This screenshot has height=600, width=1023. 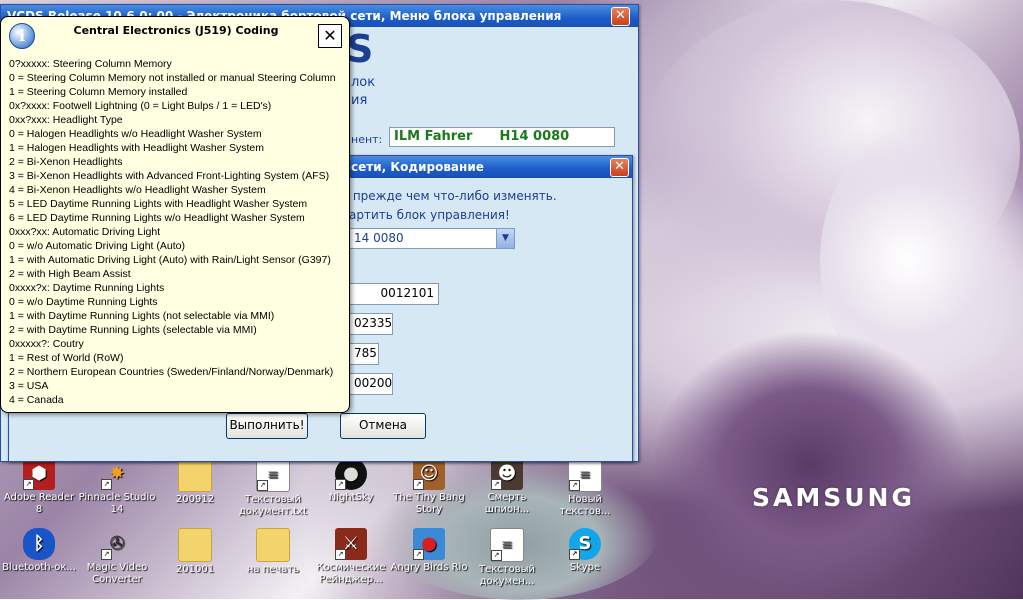 I want to click on vcds-partial-heading: S, so click(x=360, y=49).